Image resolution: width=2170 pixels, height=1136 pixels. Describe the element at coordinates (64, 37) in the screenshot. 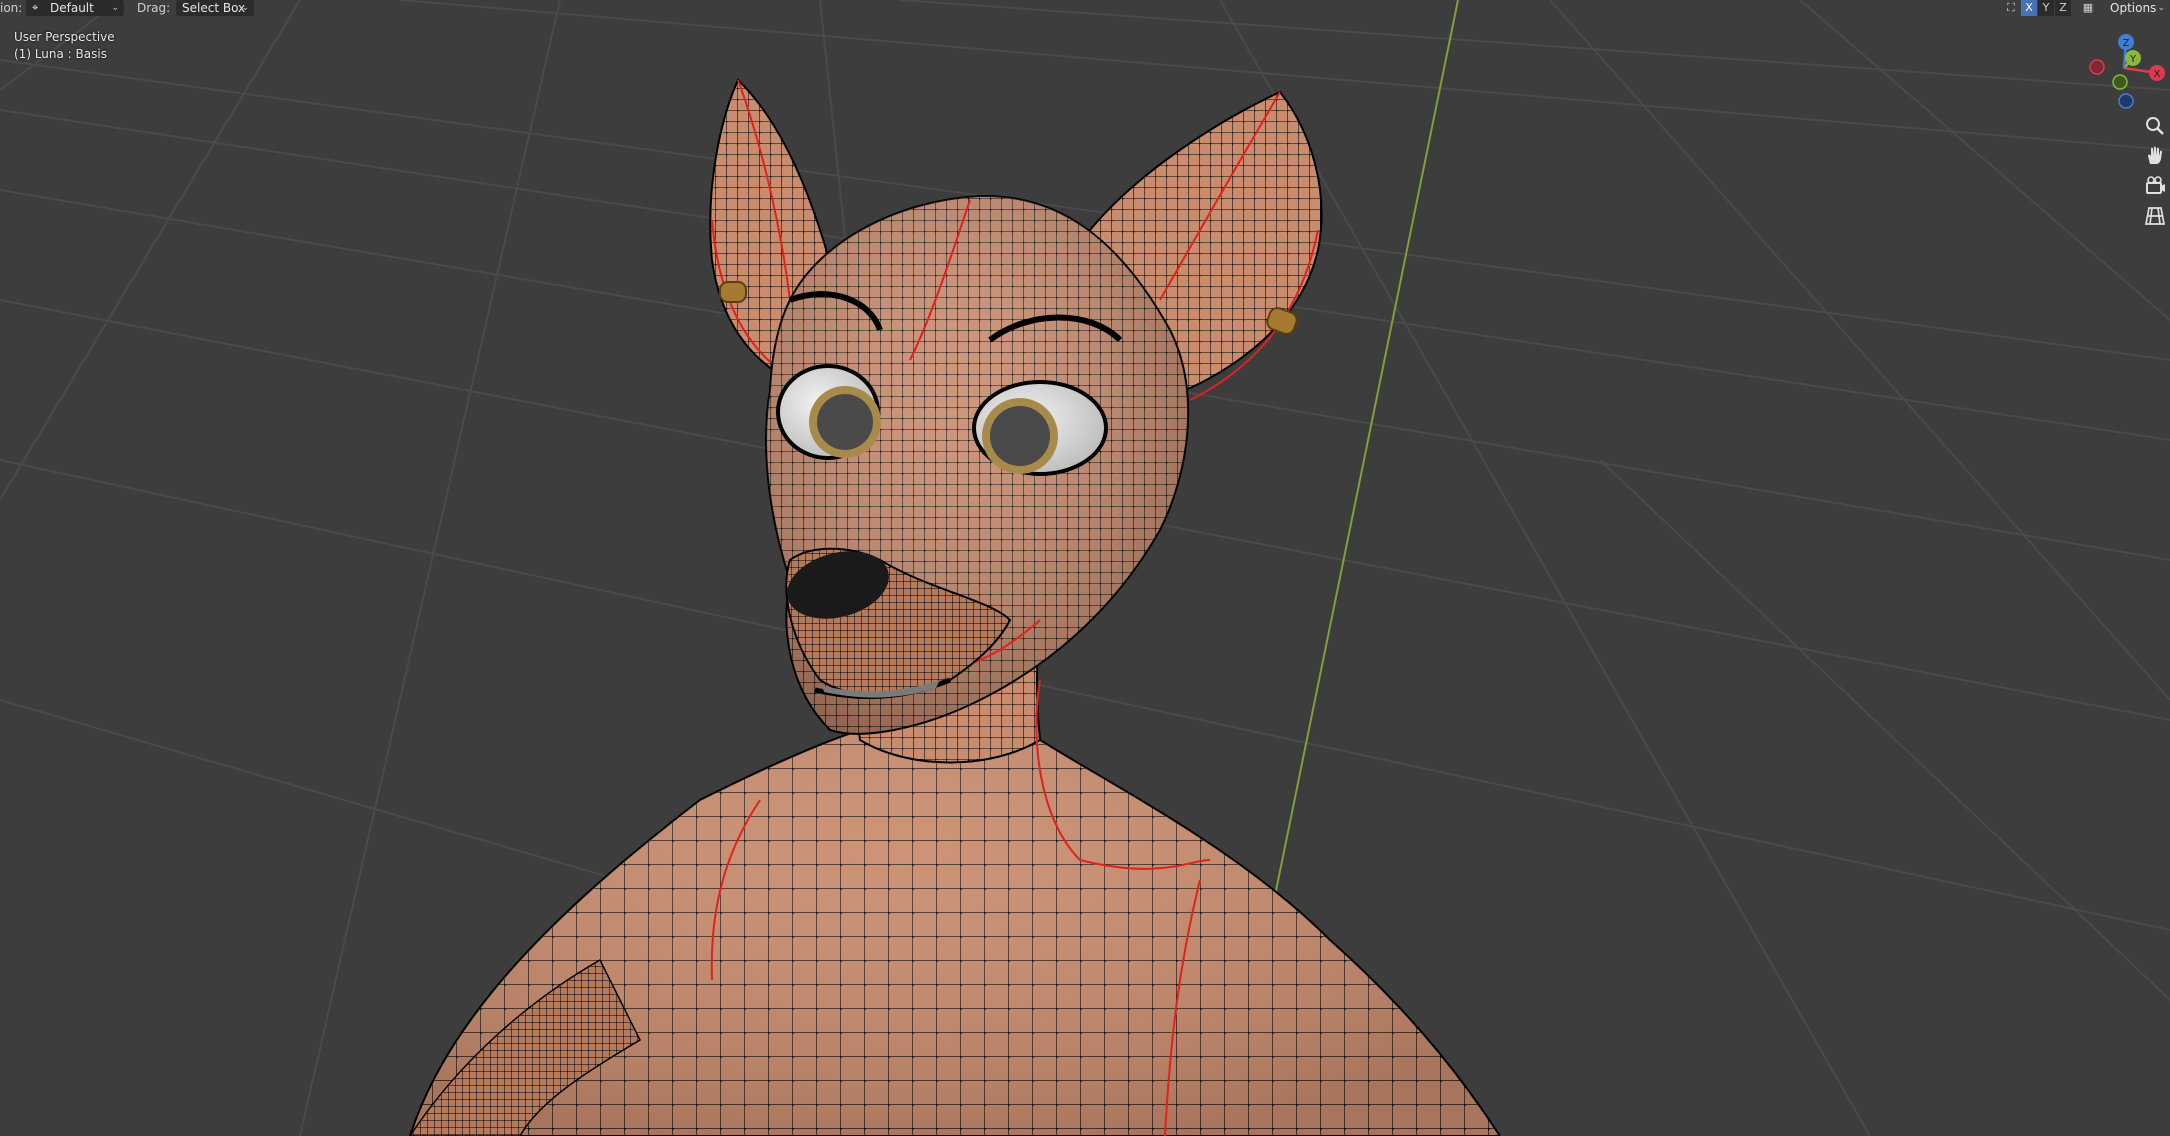

I see `view-name: User Perspective` at that location.